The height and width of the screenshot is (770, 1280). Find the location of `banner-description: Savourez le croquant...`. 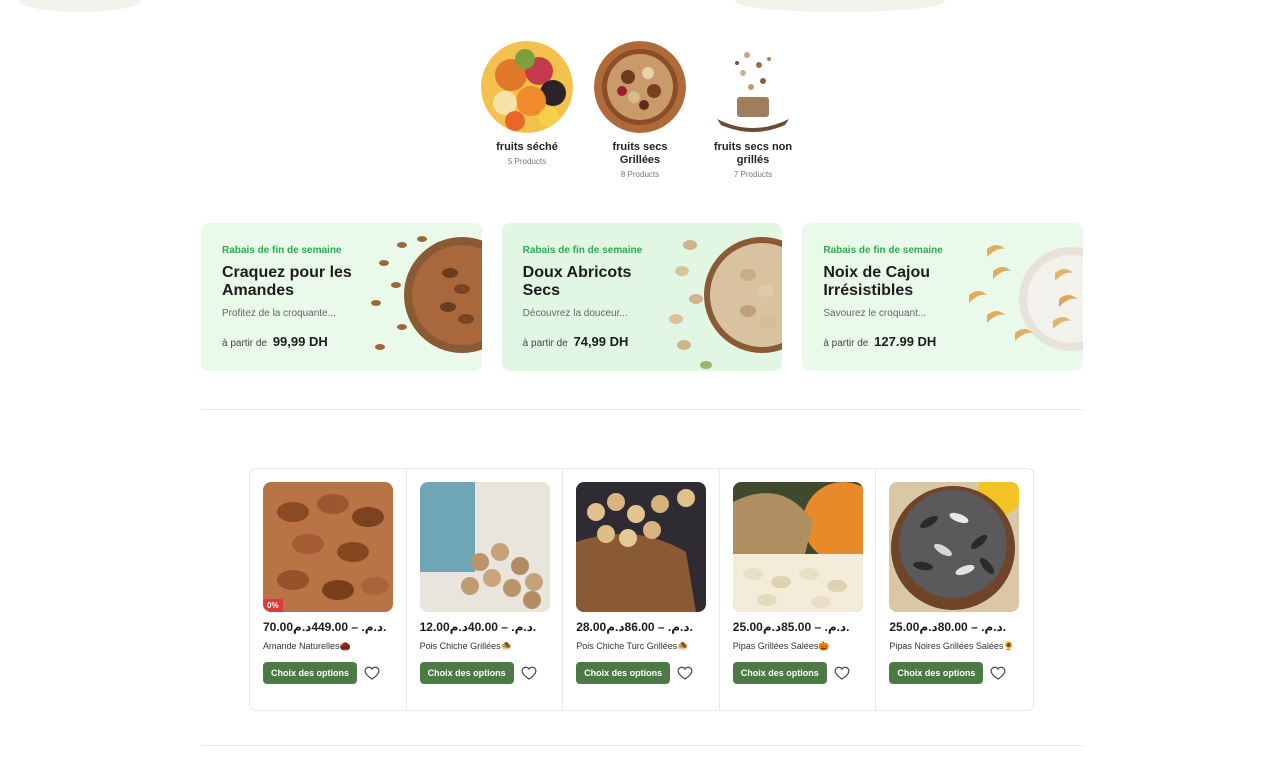

banner-description: Savourez le croquant... is located at coordinates (875, 313).